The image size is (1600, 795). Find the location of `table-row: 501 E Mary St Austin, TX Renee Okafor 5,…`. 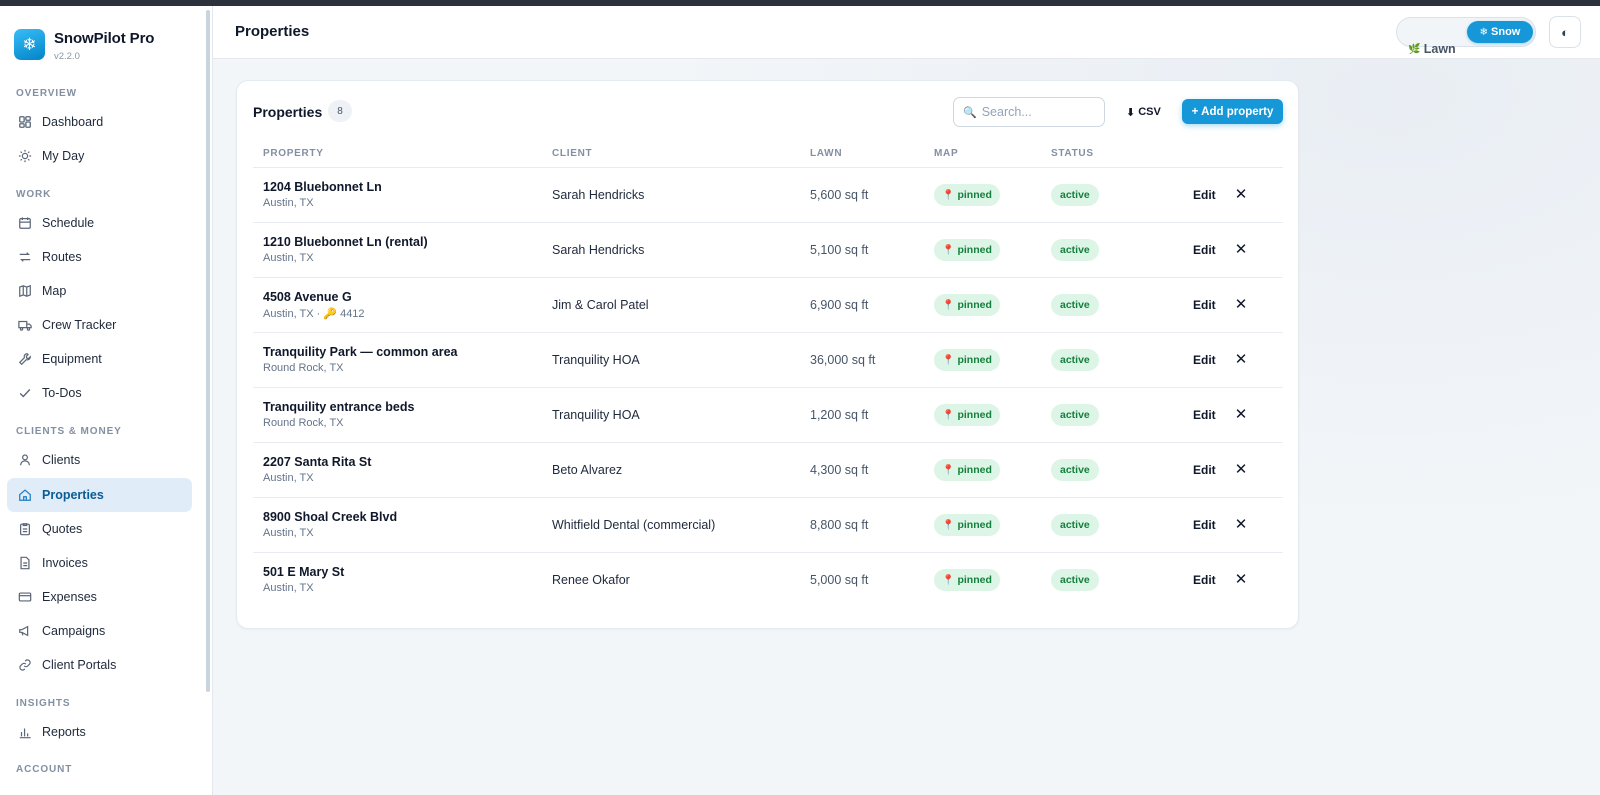

table-row: 501 E Mary St Austin, TX Renee Okafor 5,… is located at coordinates (768, 580).